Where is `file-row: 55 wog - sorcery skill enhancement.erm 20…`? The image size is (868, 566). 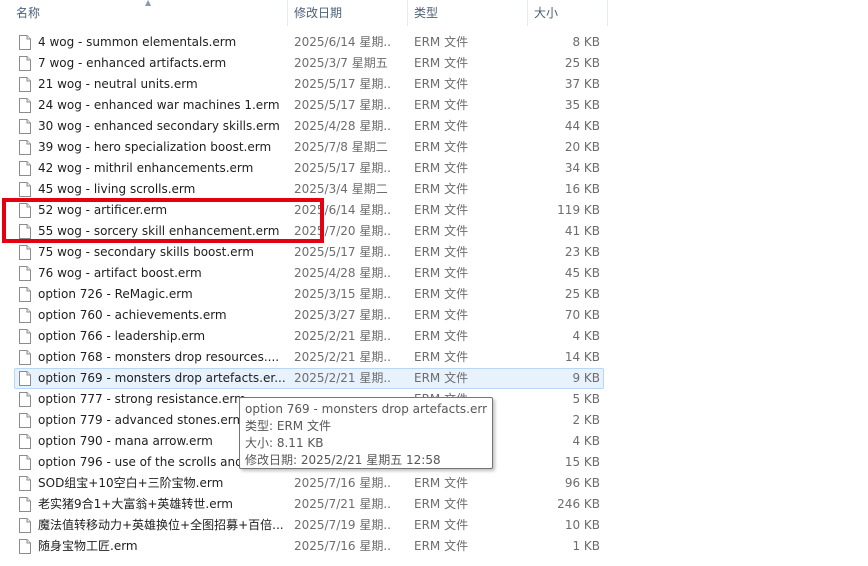
file-row: 55 wog - sorcery skill enhancement.erm 20… is located at coordinates (309, 231).